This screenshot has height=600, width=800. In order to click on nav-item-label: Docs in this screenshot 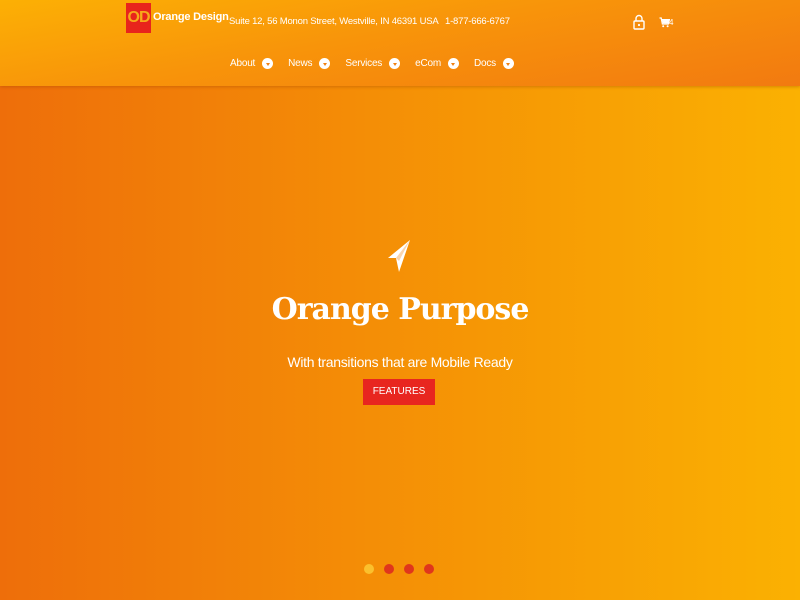, I will do `click(484, 63)`.